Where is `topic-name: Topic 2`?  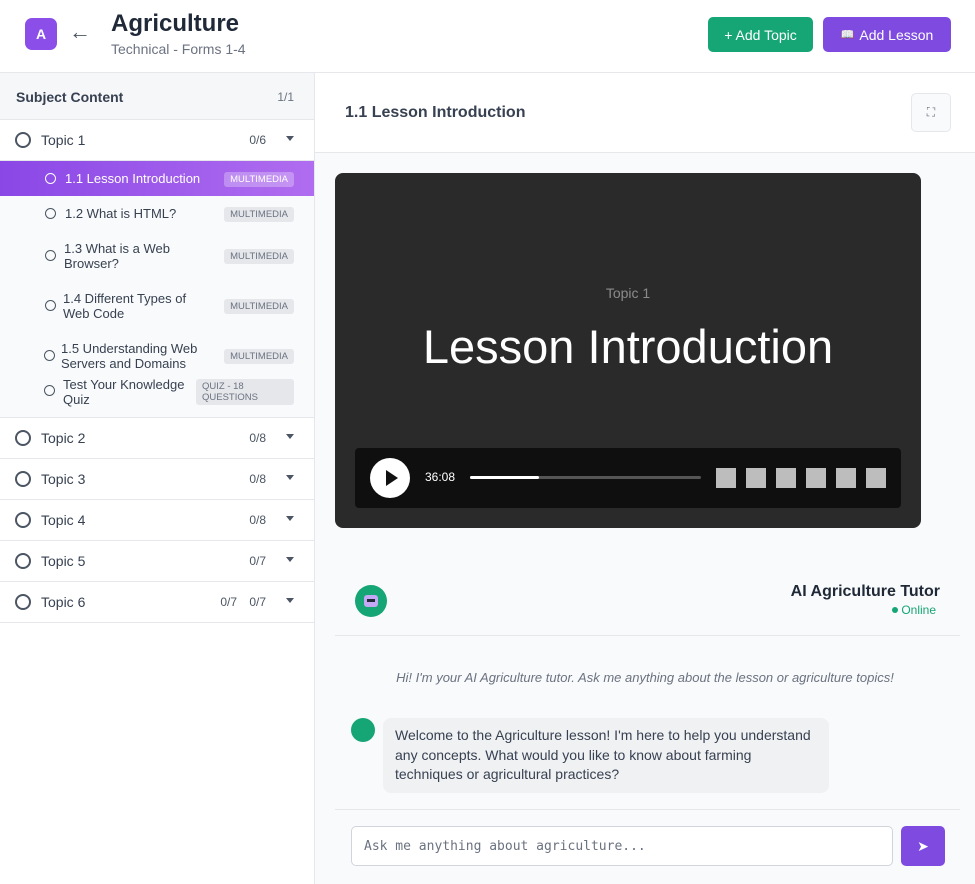 topic-name: Topic 2 is located at coordinates (63, 438).